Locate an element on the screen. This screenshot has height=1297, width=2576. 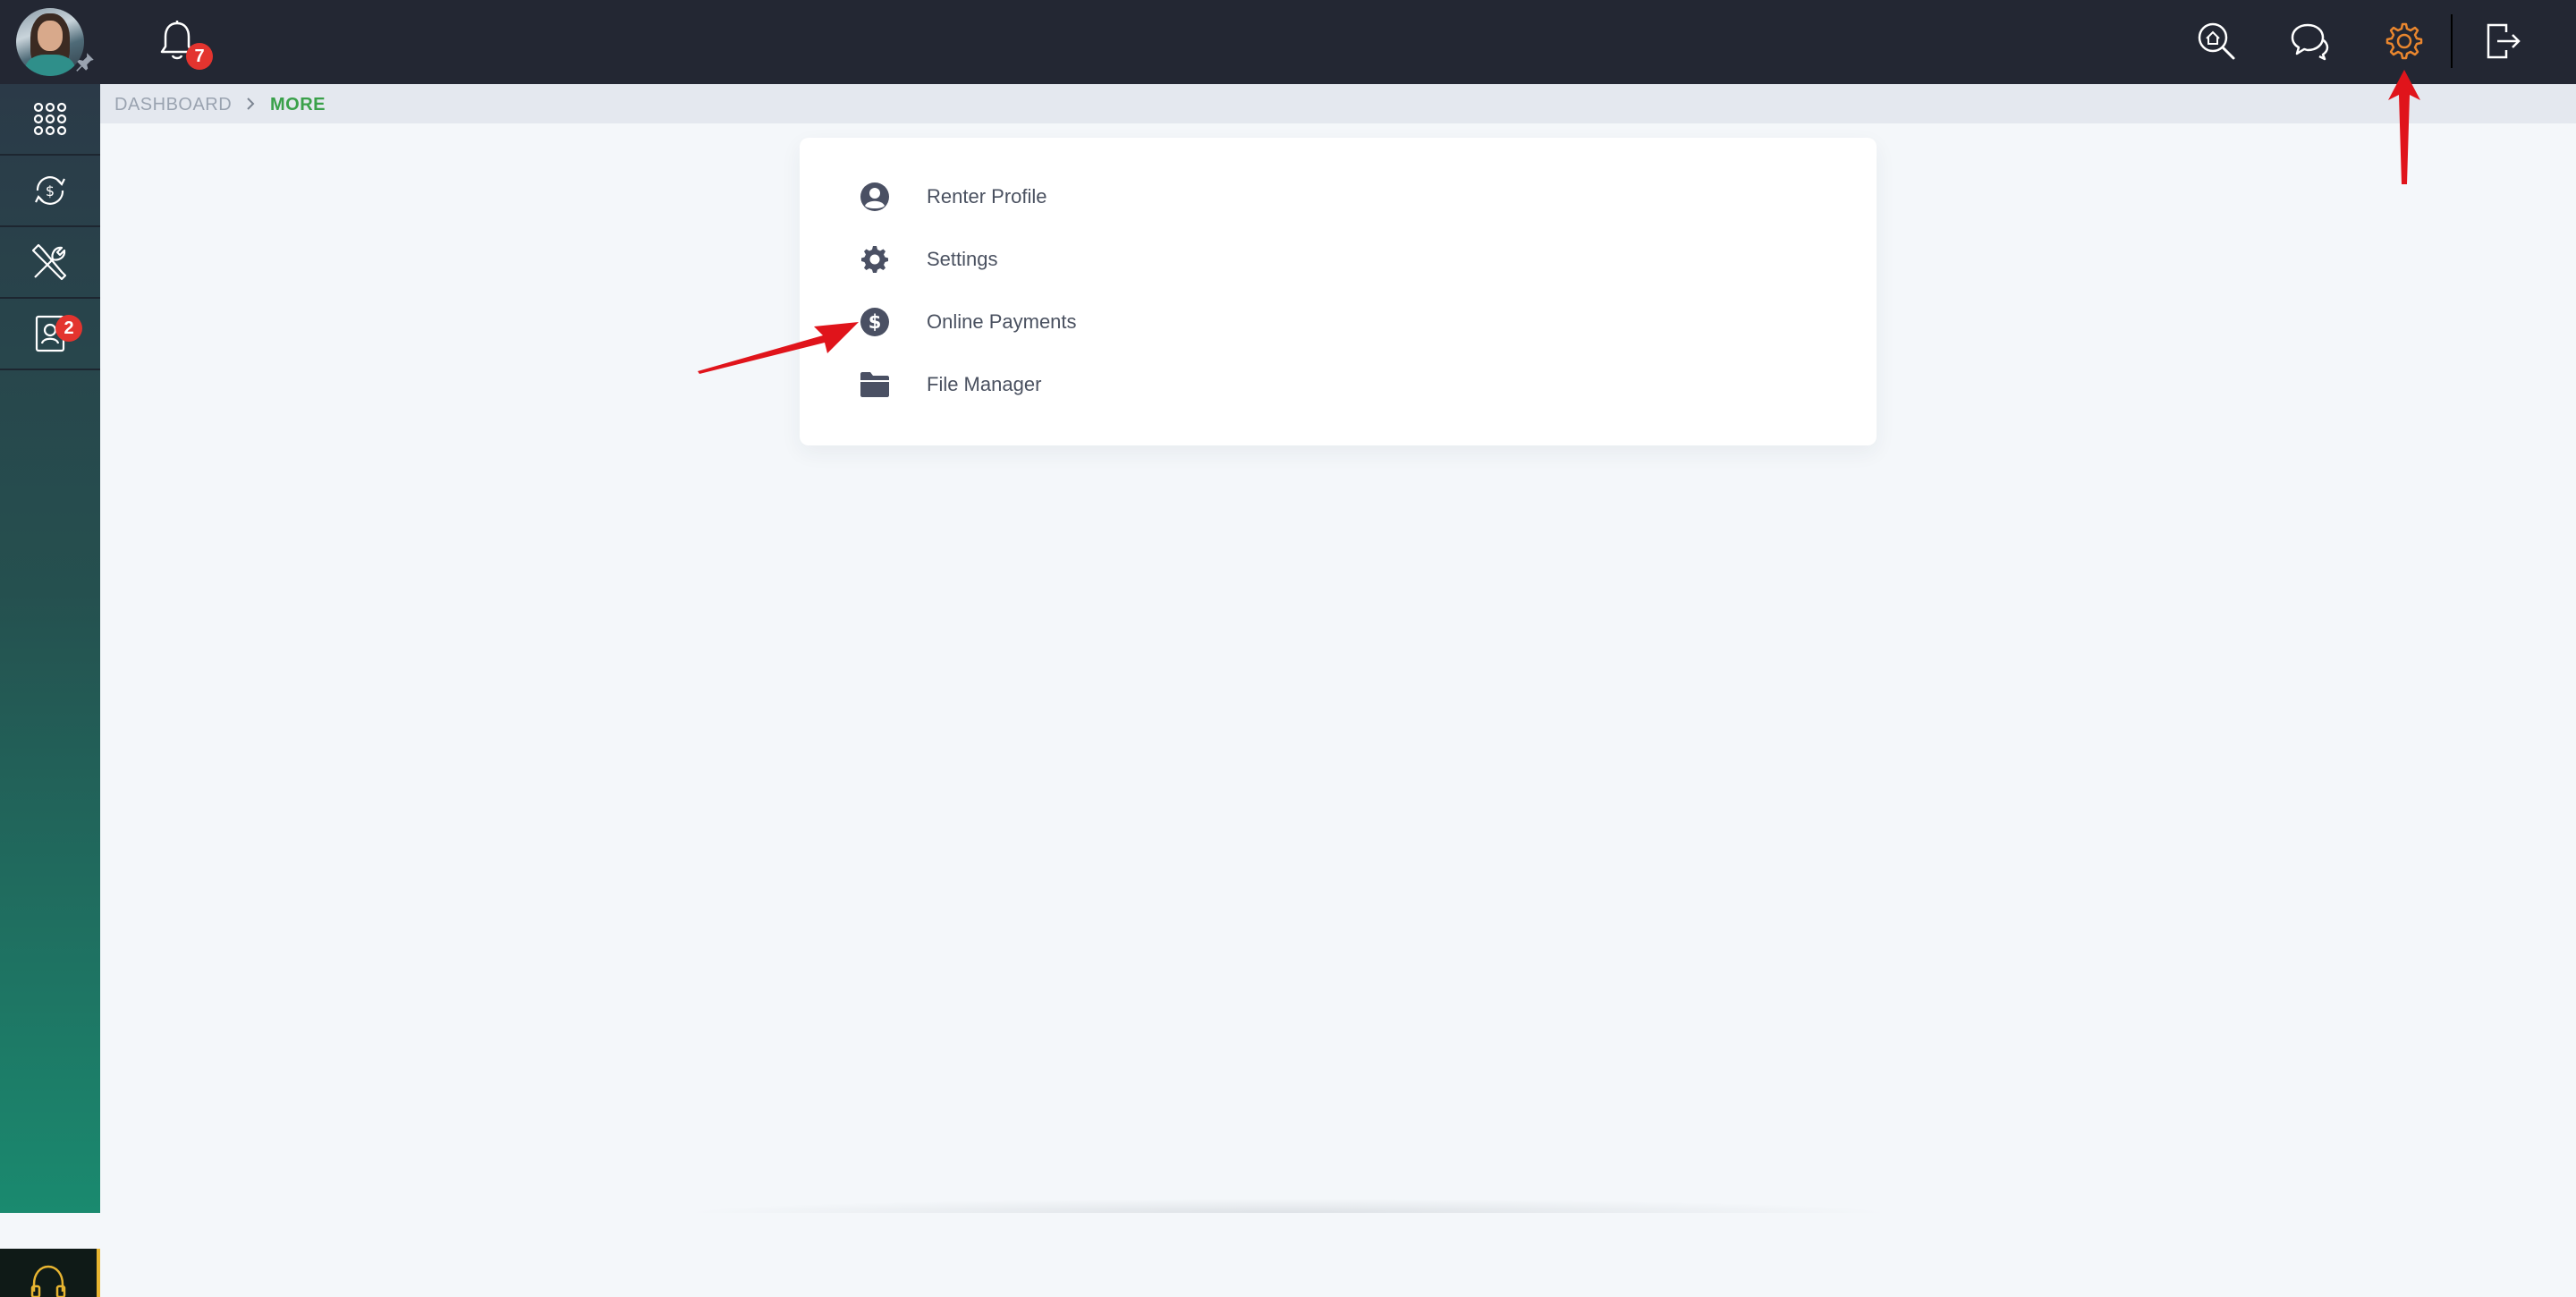
support-button is located at coordinates (50, 1273).